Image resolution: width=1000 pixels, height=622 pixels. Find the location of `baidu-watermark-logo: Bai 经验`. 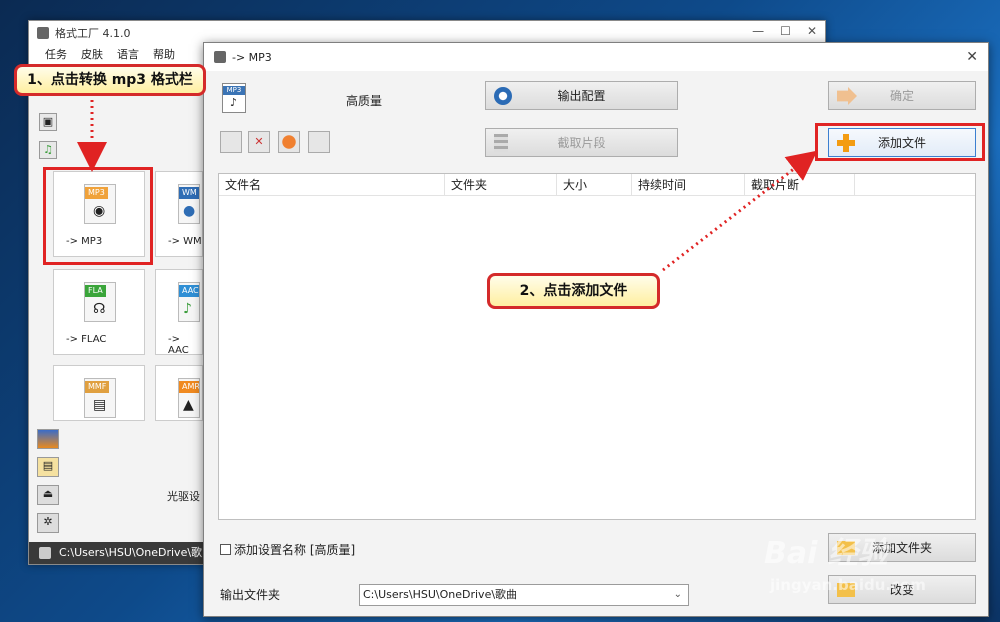

baidu-watermark-logo: Bai 经验 is located at coordinates (826, 553).